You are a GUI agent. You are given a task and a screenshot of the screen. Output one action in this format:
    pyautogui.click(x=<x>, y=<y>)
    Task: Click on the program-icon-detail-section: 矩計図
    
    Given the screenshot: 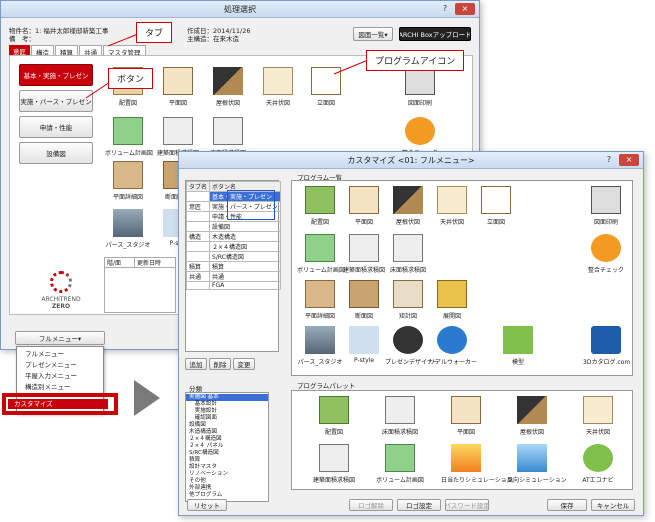 What is the action you would take?
    pyautogui.click(x=408, y=300)
    